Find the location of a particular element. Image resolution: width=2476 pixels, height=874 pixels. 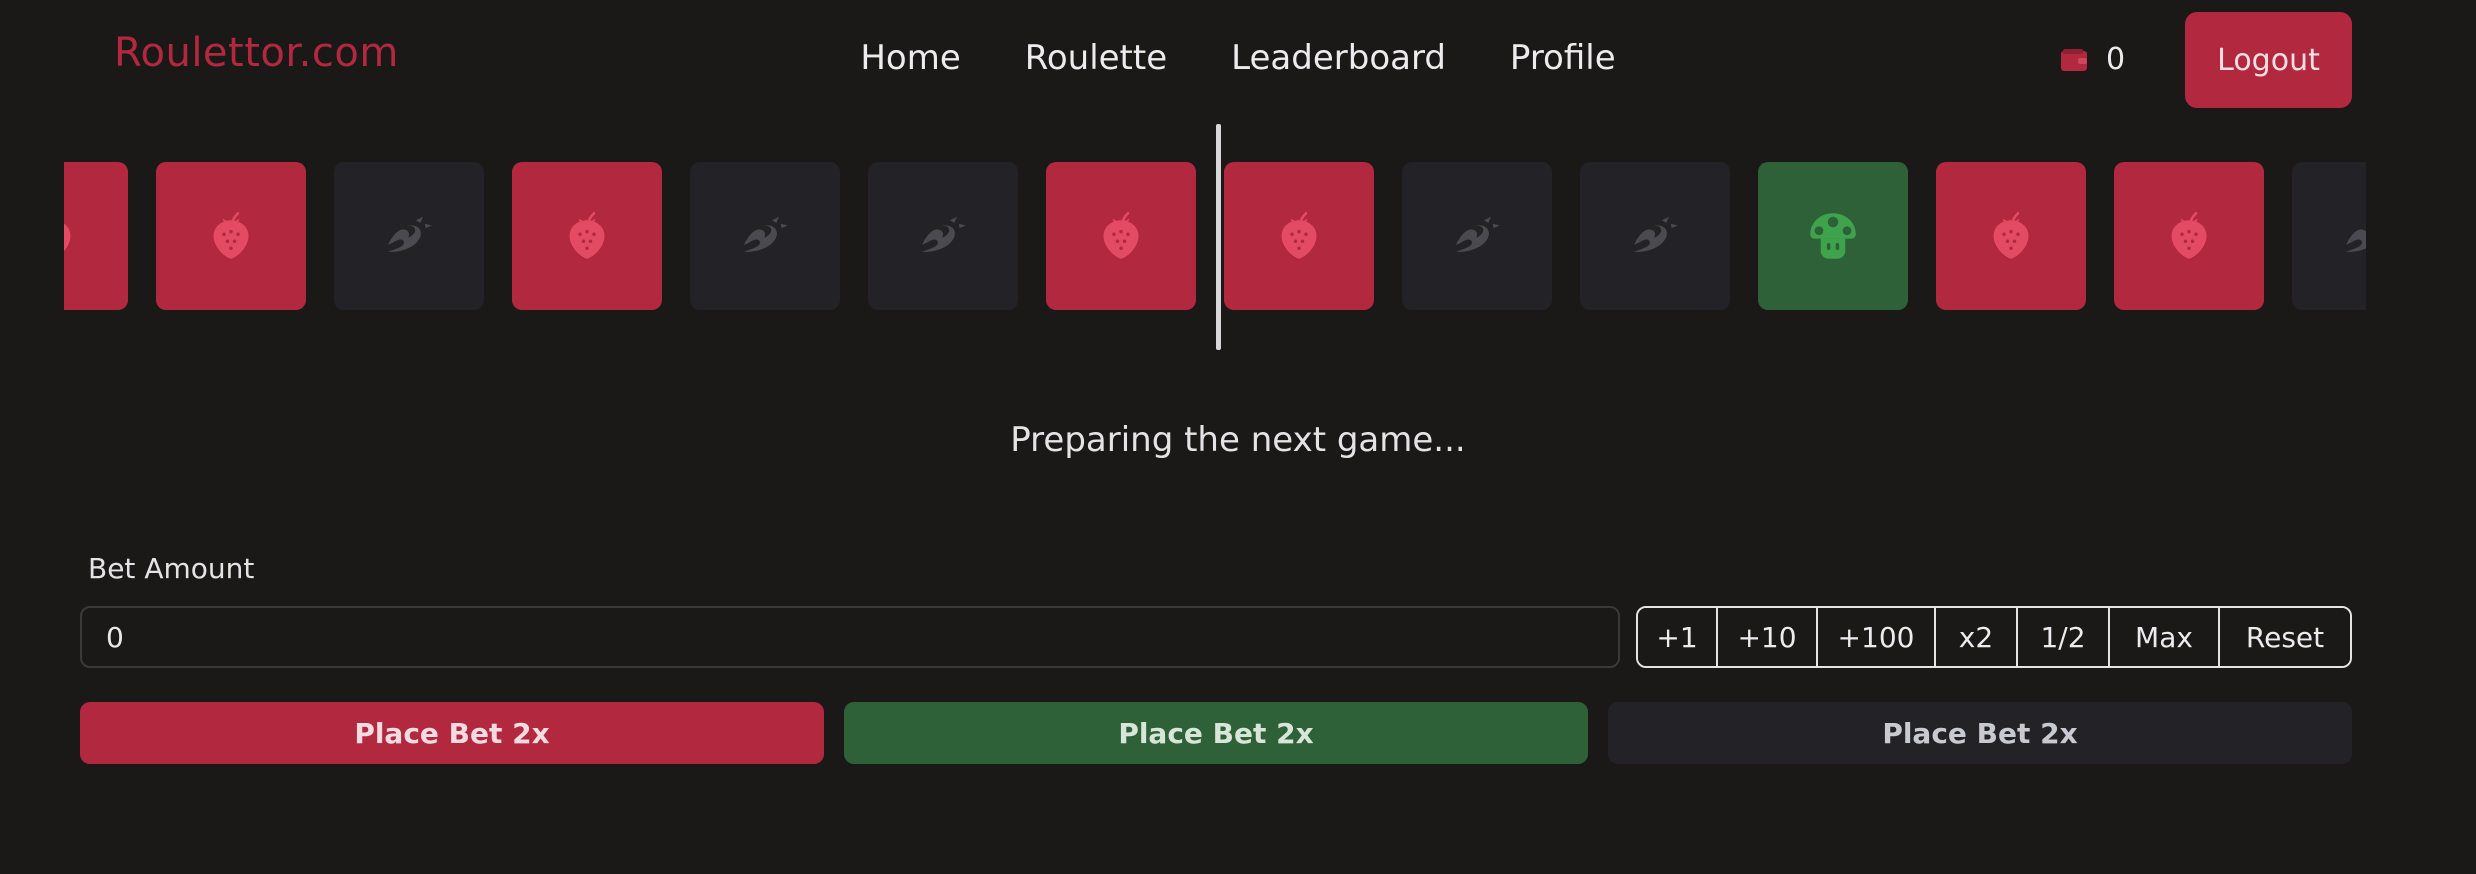

place-bet-red-button: Place Bet 2x is located at coordinates (452, 733).